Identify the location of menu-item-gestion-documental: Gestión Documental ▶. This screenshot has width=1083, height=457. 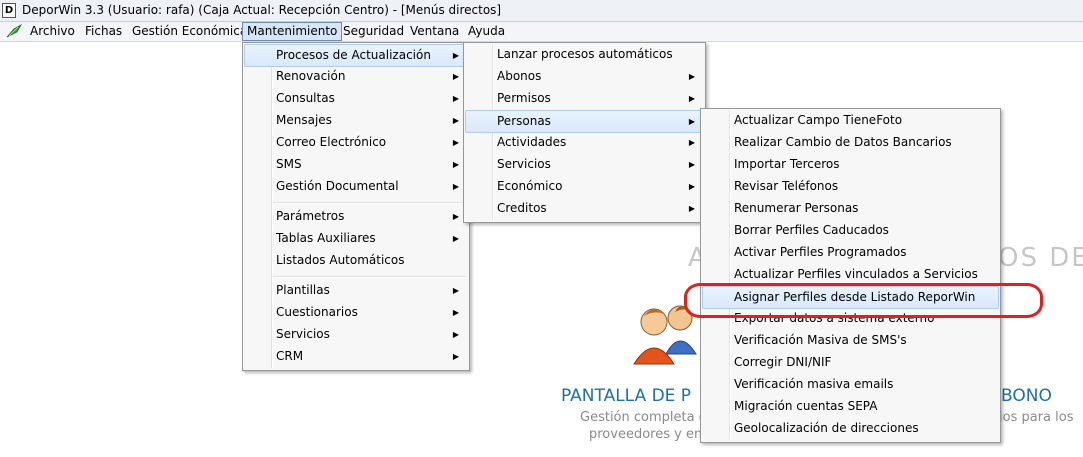
(356, 186).